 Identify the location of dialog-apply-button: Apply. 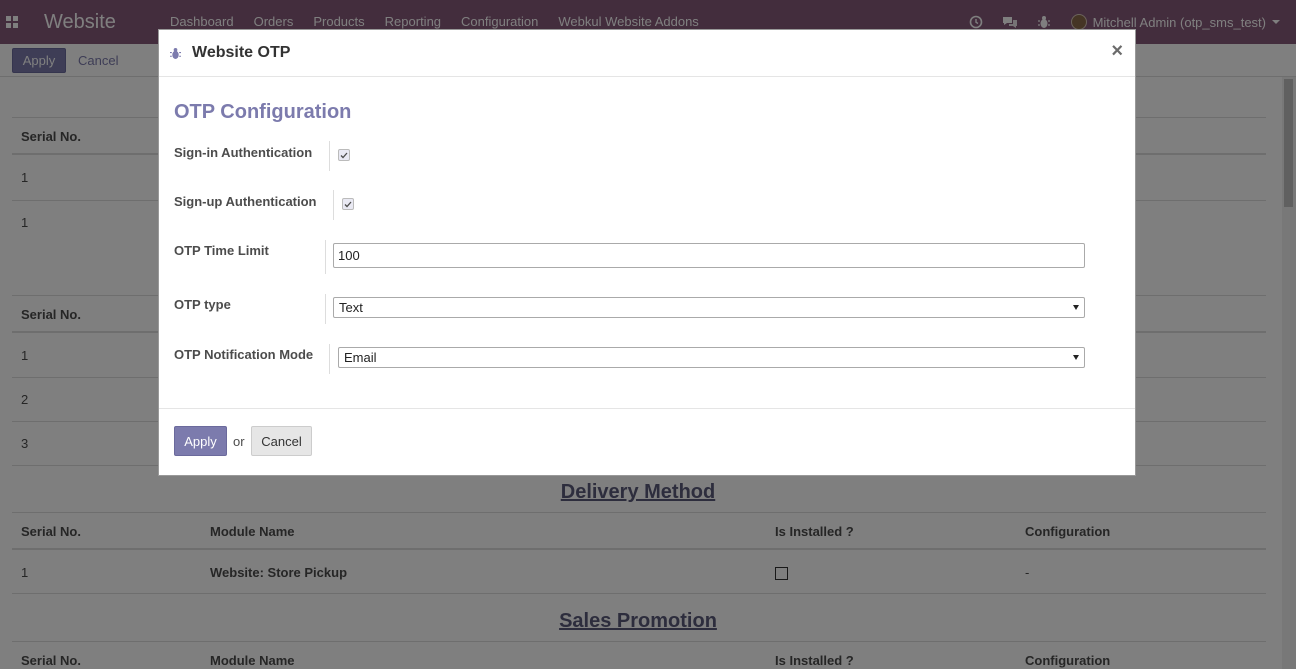
(200, 441).